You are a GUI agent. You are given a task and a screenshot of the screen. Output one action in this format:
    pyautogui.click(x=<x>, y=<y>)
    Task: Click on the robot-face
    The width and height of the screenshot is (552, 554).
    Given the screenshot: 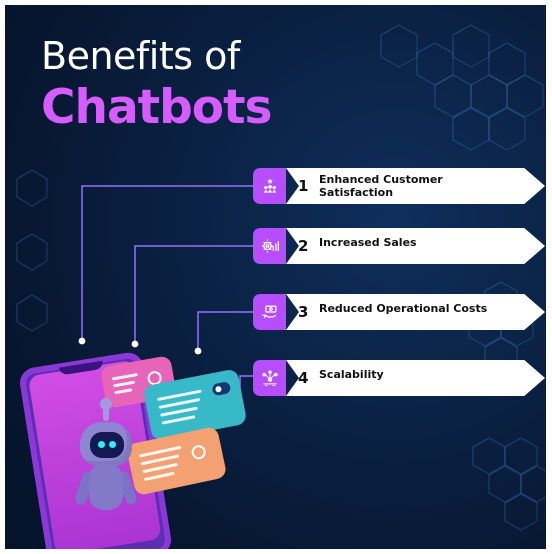 What is the action you would take?
    pyautogui.click(x=107, y=445)
    